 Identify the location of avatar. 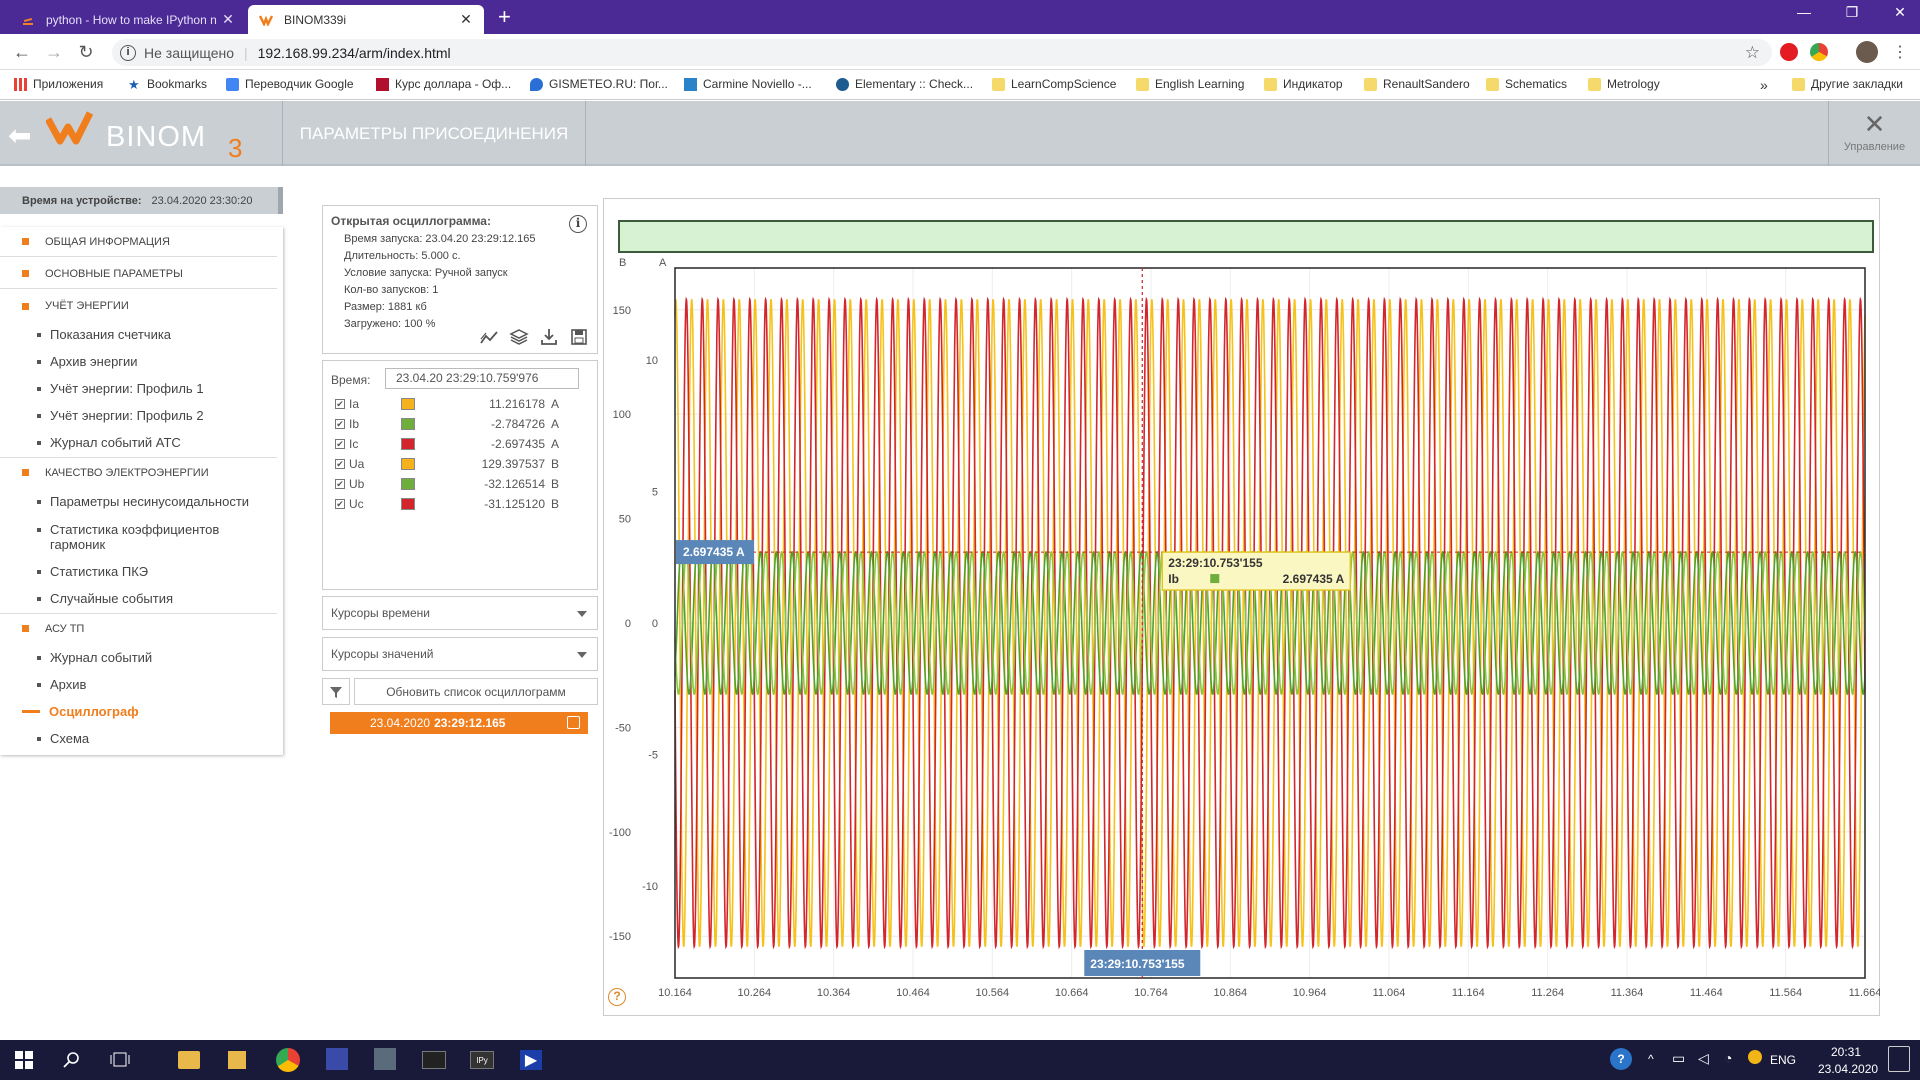
(1867, 52).